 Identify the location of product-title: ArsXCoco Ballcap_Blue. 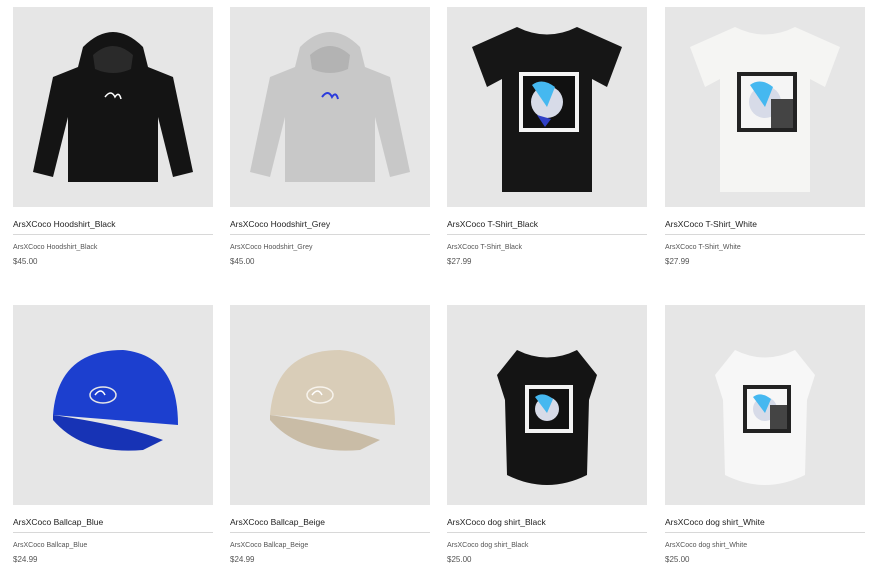
(113, 524).